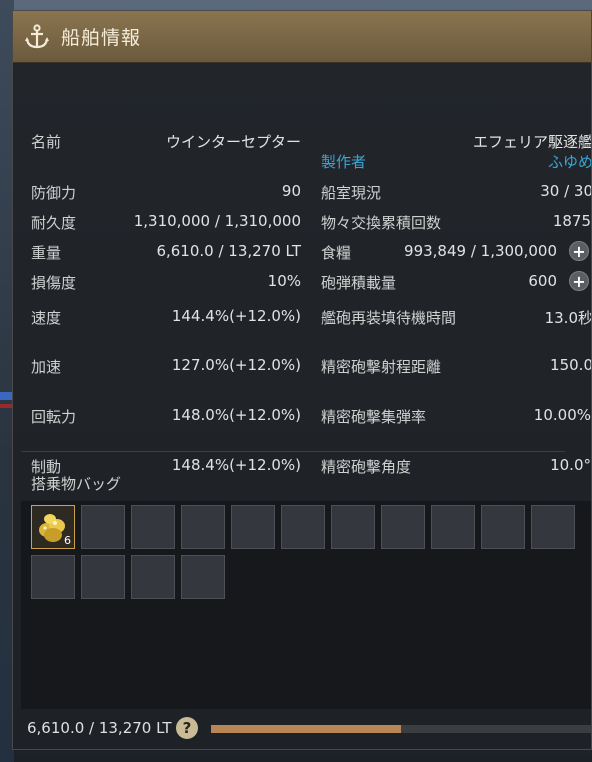 Image resolution: width=592 pixels, height=762 pixels. What do you see at coordinates (562, 415) in the screenshot?
I see `stat-value: 10.00%` at bounding box center [562, 415].